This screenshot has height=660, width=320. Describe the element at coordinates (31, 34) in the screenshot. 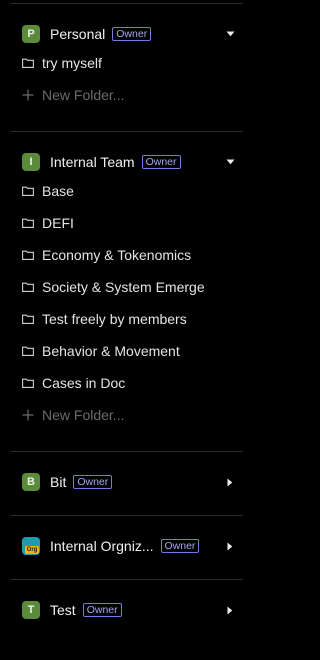

I see `workspace-avatar: P` at that location.